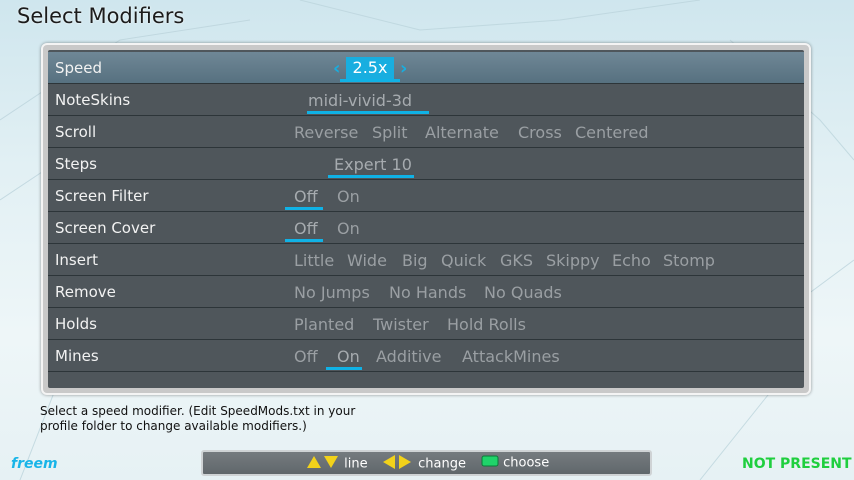 This screenshot has width=854, height=480. I want to click on option-label: Screen Filter, so click(102, 196).